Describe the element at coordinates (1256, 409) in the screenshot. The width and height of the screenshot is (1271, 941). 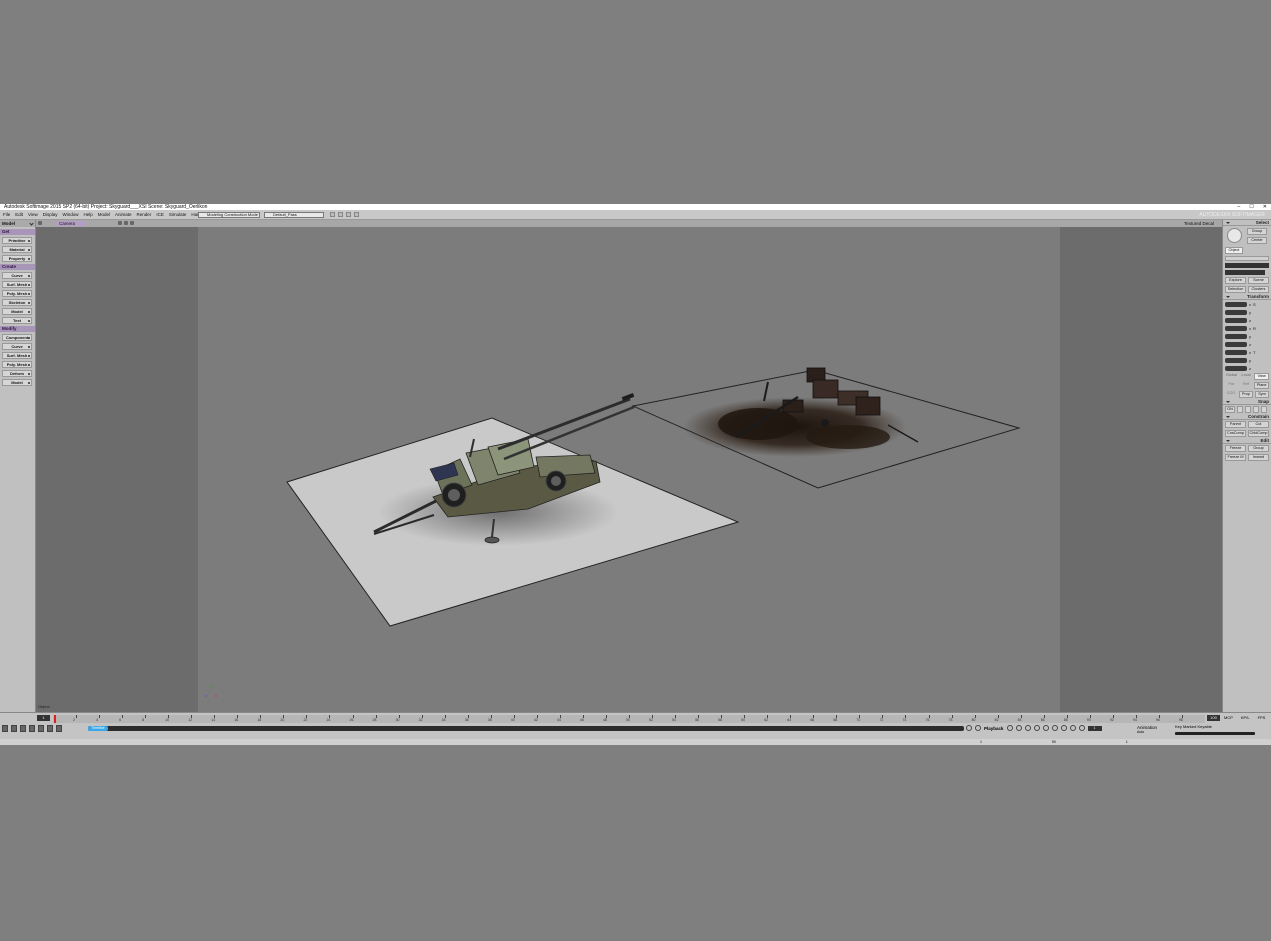
I see `snap-surface-icon` at that location.